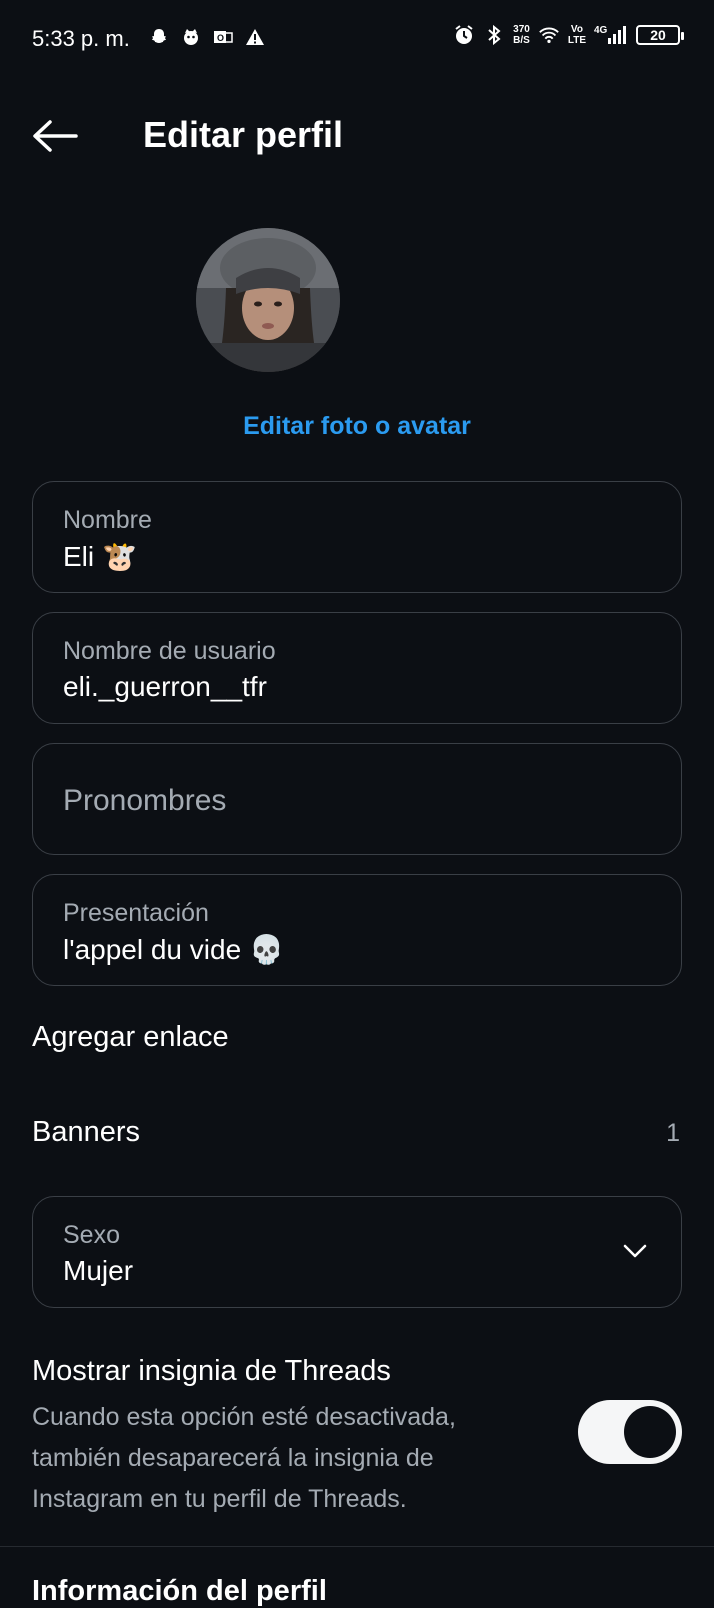  Describe the element at coordinates (179, 1591) in the screenshot. I see `profile-info-heading: Información del perfil` at that location.